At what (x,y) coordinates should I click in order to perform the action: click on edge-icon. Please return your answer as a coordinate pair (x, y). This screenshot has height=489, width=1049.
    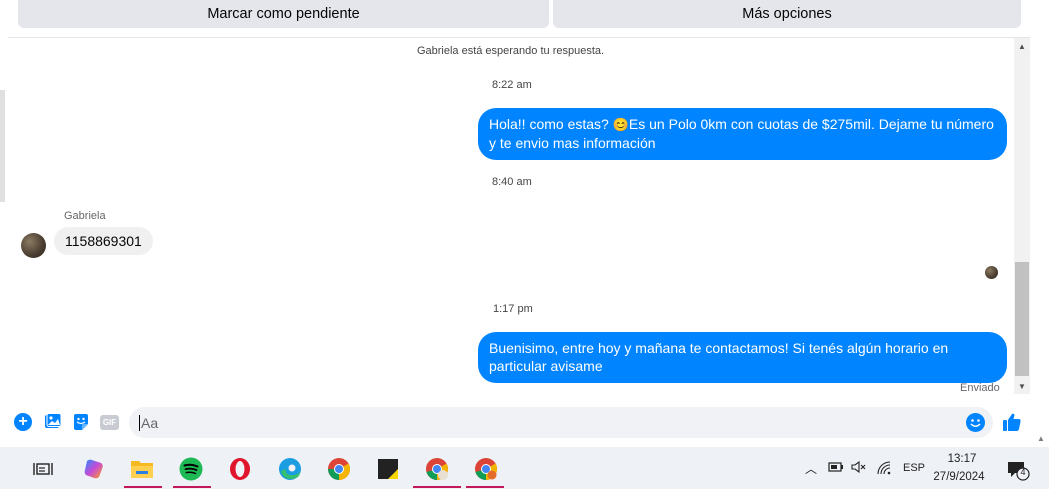
    Looking at the image, I should click on (290, 469).